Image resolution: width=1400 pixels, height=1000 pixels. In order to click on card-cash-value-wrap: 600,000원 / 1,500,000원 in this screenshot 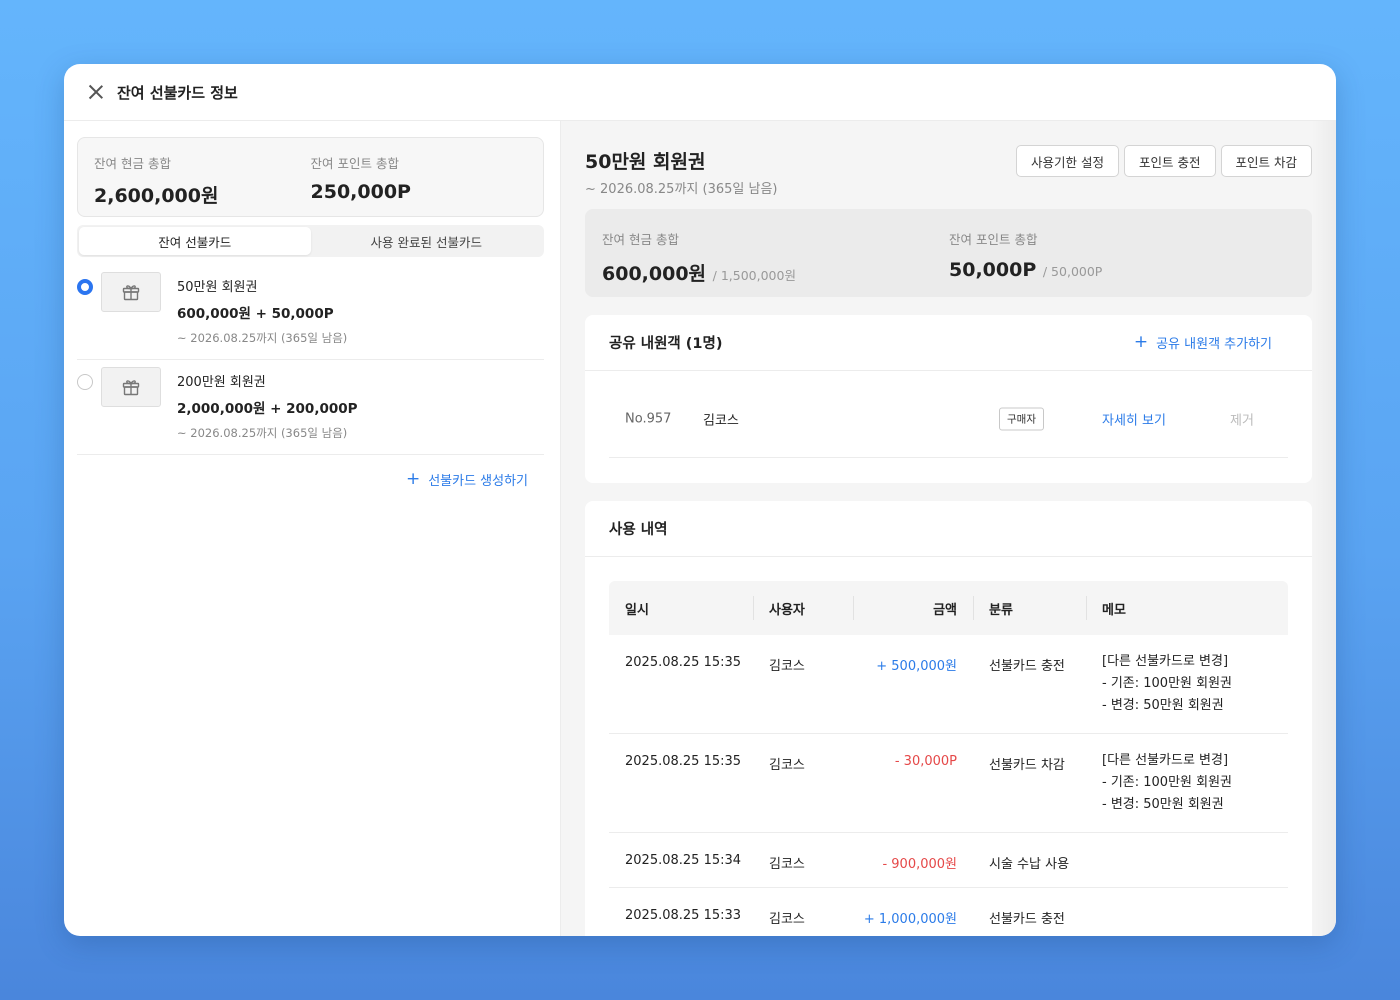, I will do `click(775, 272)`.